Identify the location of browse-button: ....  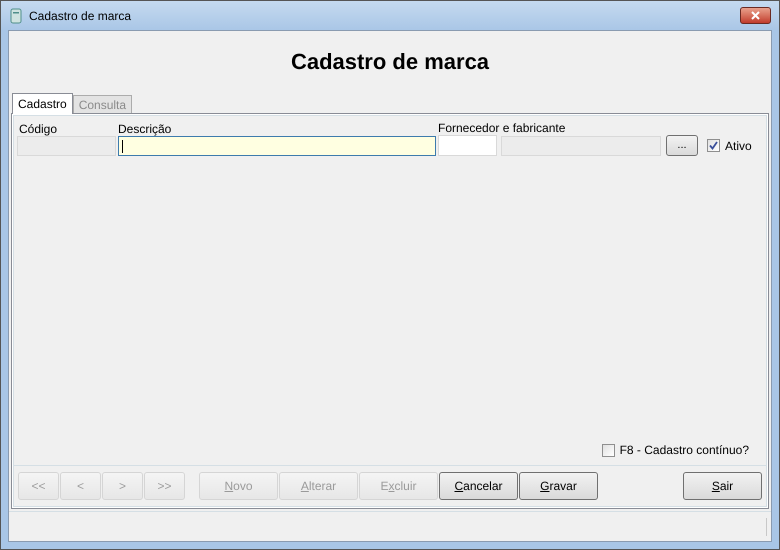
(682, 145).